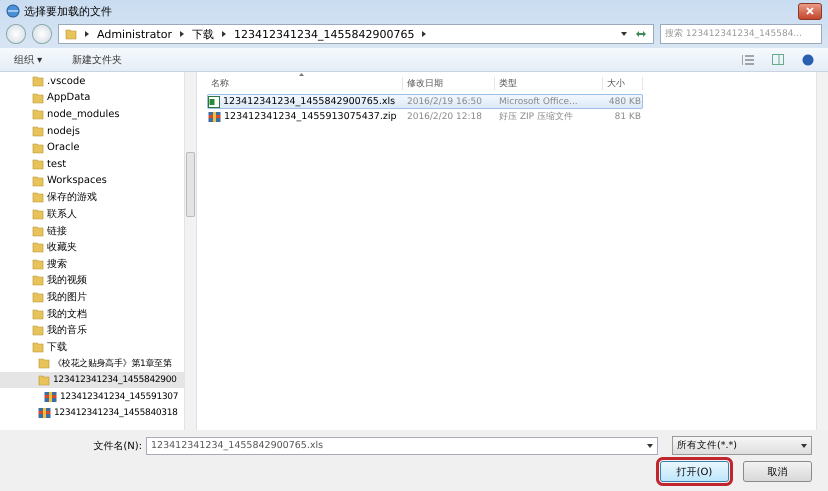 The width and height of the screenshot is (828, 491). Describe the element at coordinates (92, 280) in the screenshot. I see `tree-item: 我的视频` at that location.